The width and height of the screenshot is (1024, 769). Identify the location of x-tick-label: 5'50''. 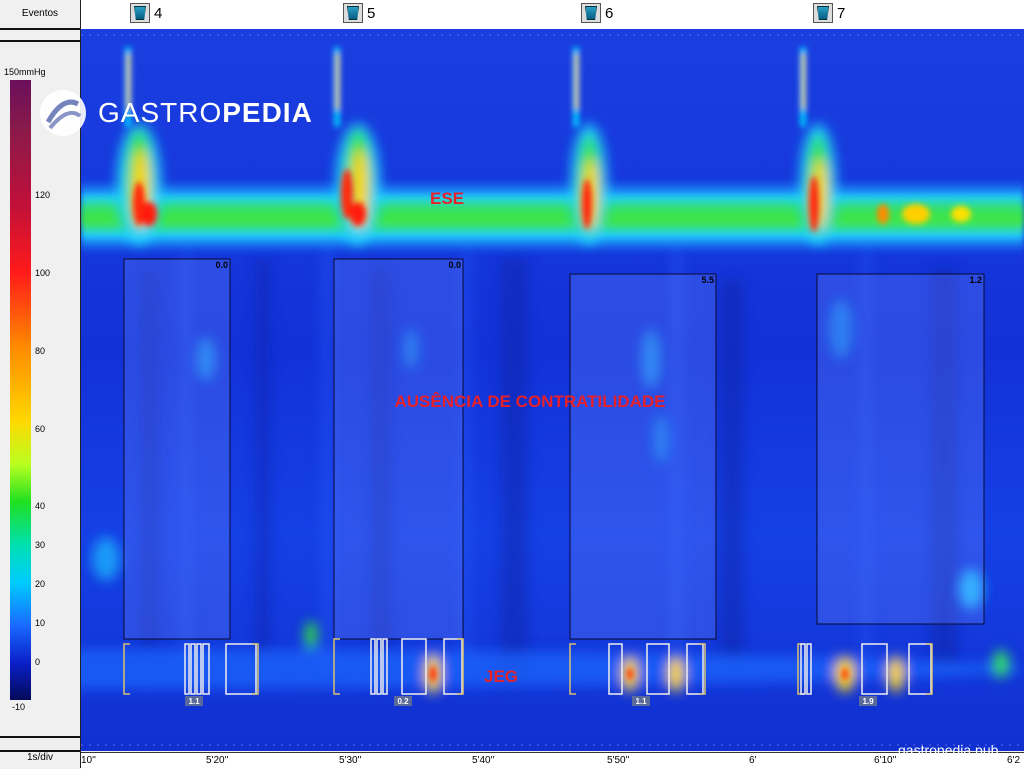
(618, 760).